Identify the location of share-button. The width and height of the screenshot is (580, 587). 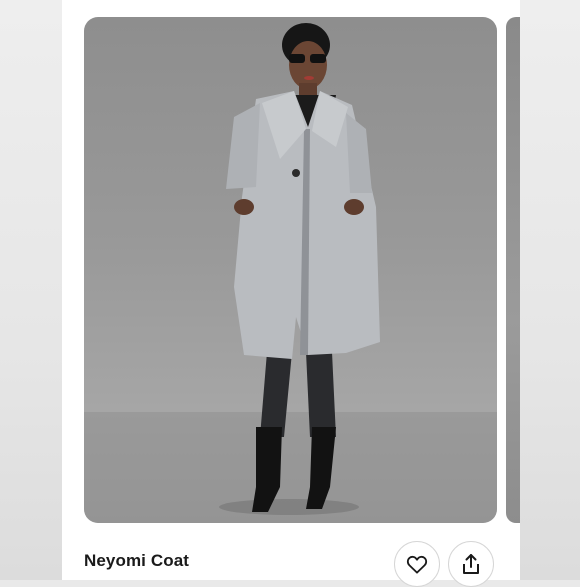
(471, 564).